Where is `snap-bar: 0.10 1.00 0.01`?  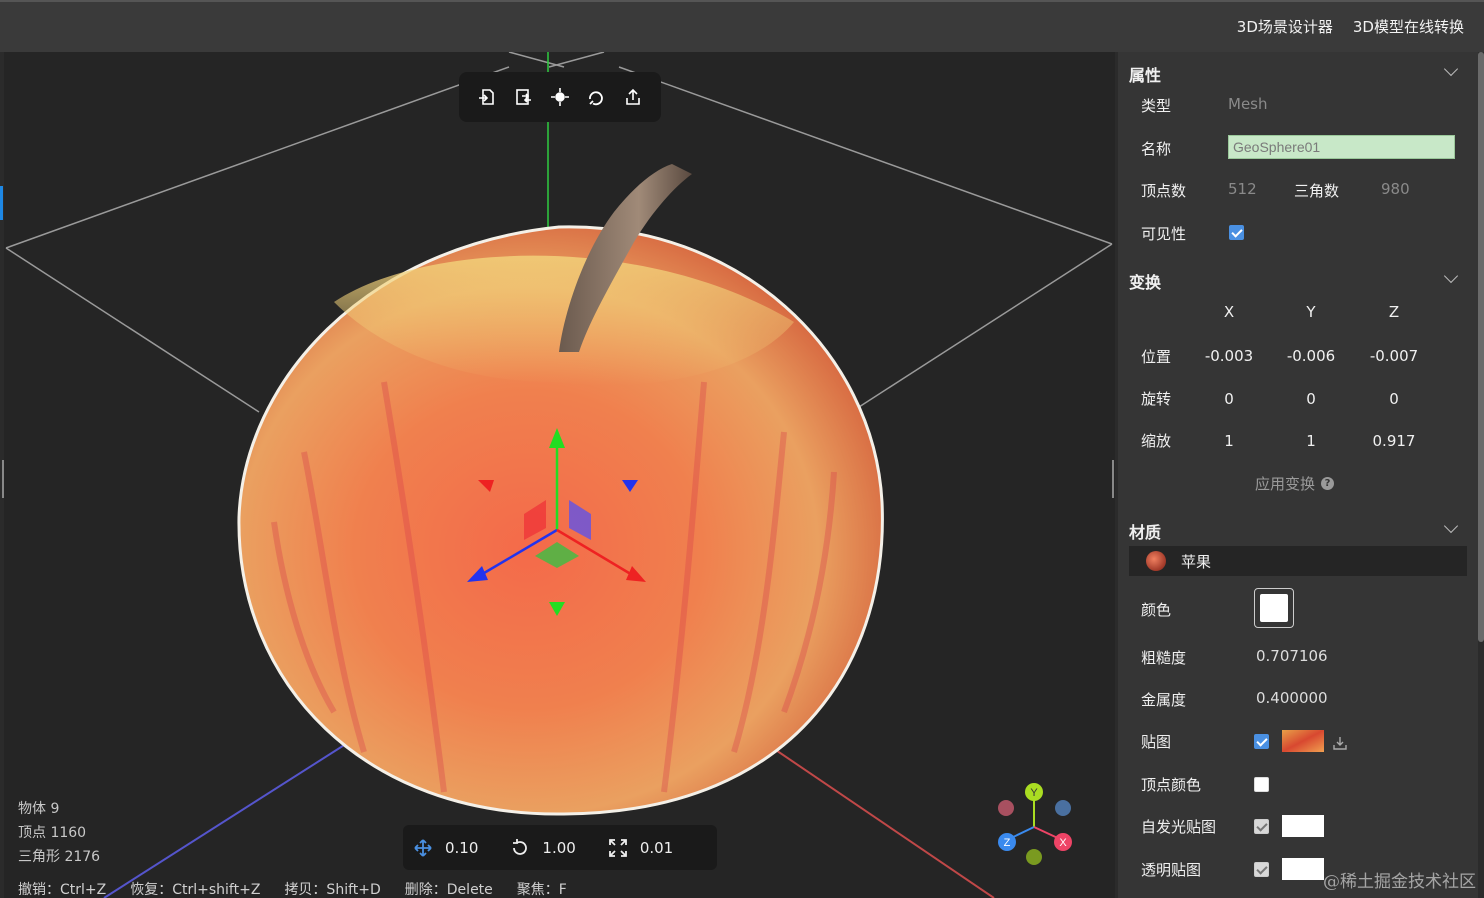 snap-bar: 0.10 1.00 0.01 is located at coordinates (560, 847).